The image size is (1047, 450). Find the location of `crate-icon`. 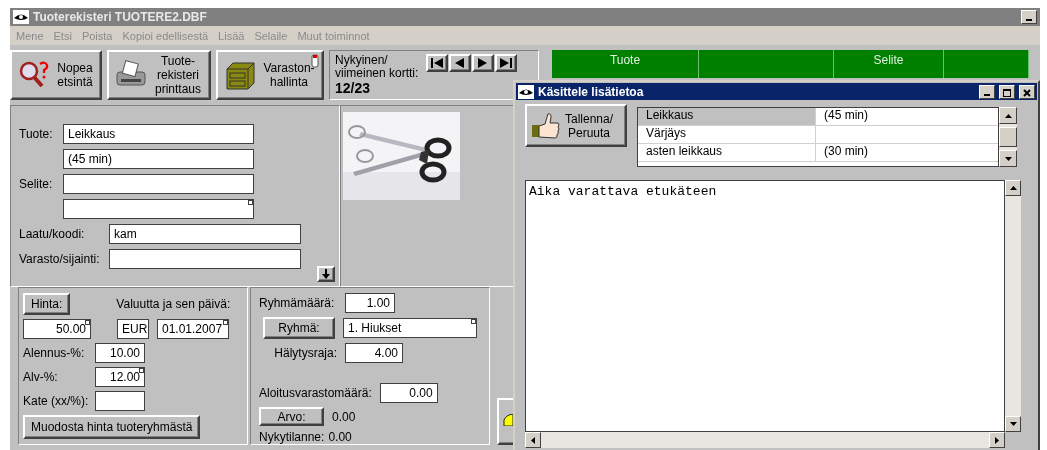

crate-icon is located at coordinates (240, 75).